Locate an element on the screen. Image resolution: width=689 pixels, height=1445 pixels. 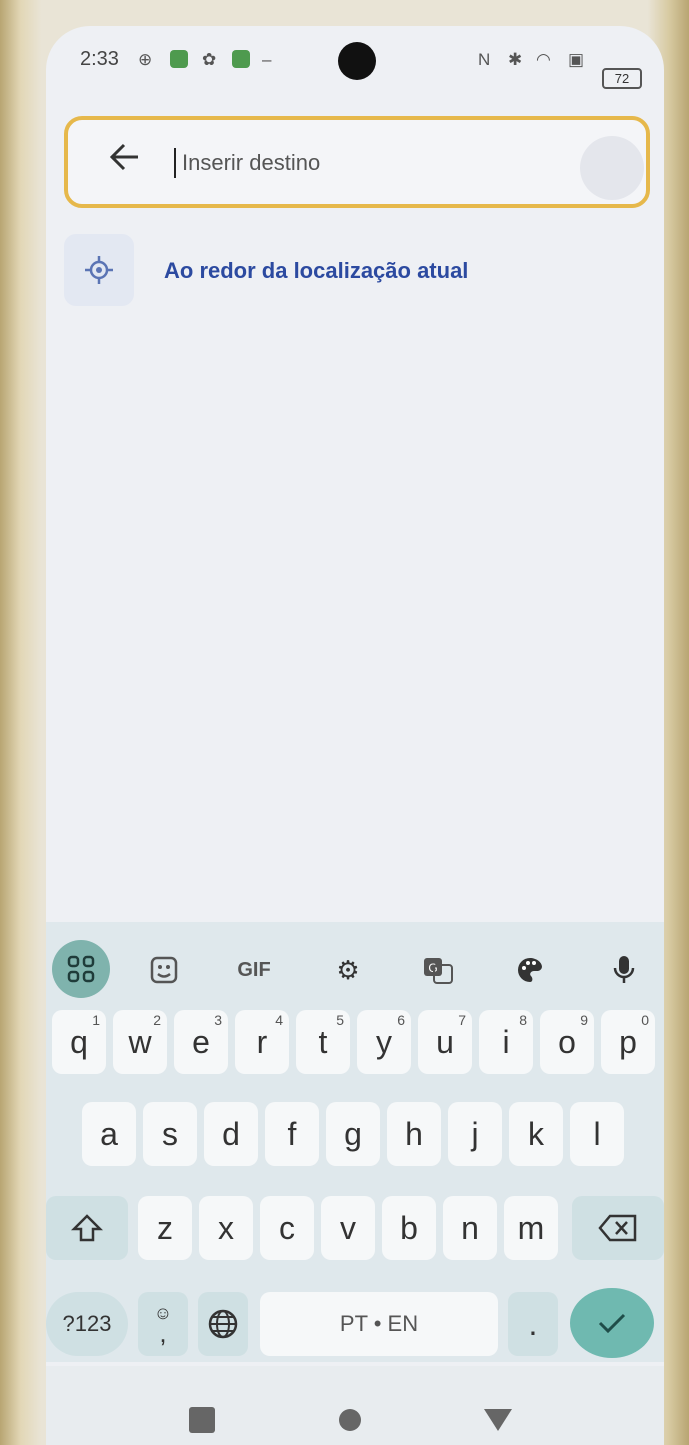
key-row-4: ?123 ☺ , PT • EN . is located at coordinates (355, 1326).